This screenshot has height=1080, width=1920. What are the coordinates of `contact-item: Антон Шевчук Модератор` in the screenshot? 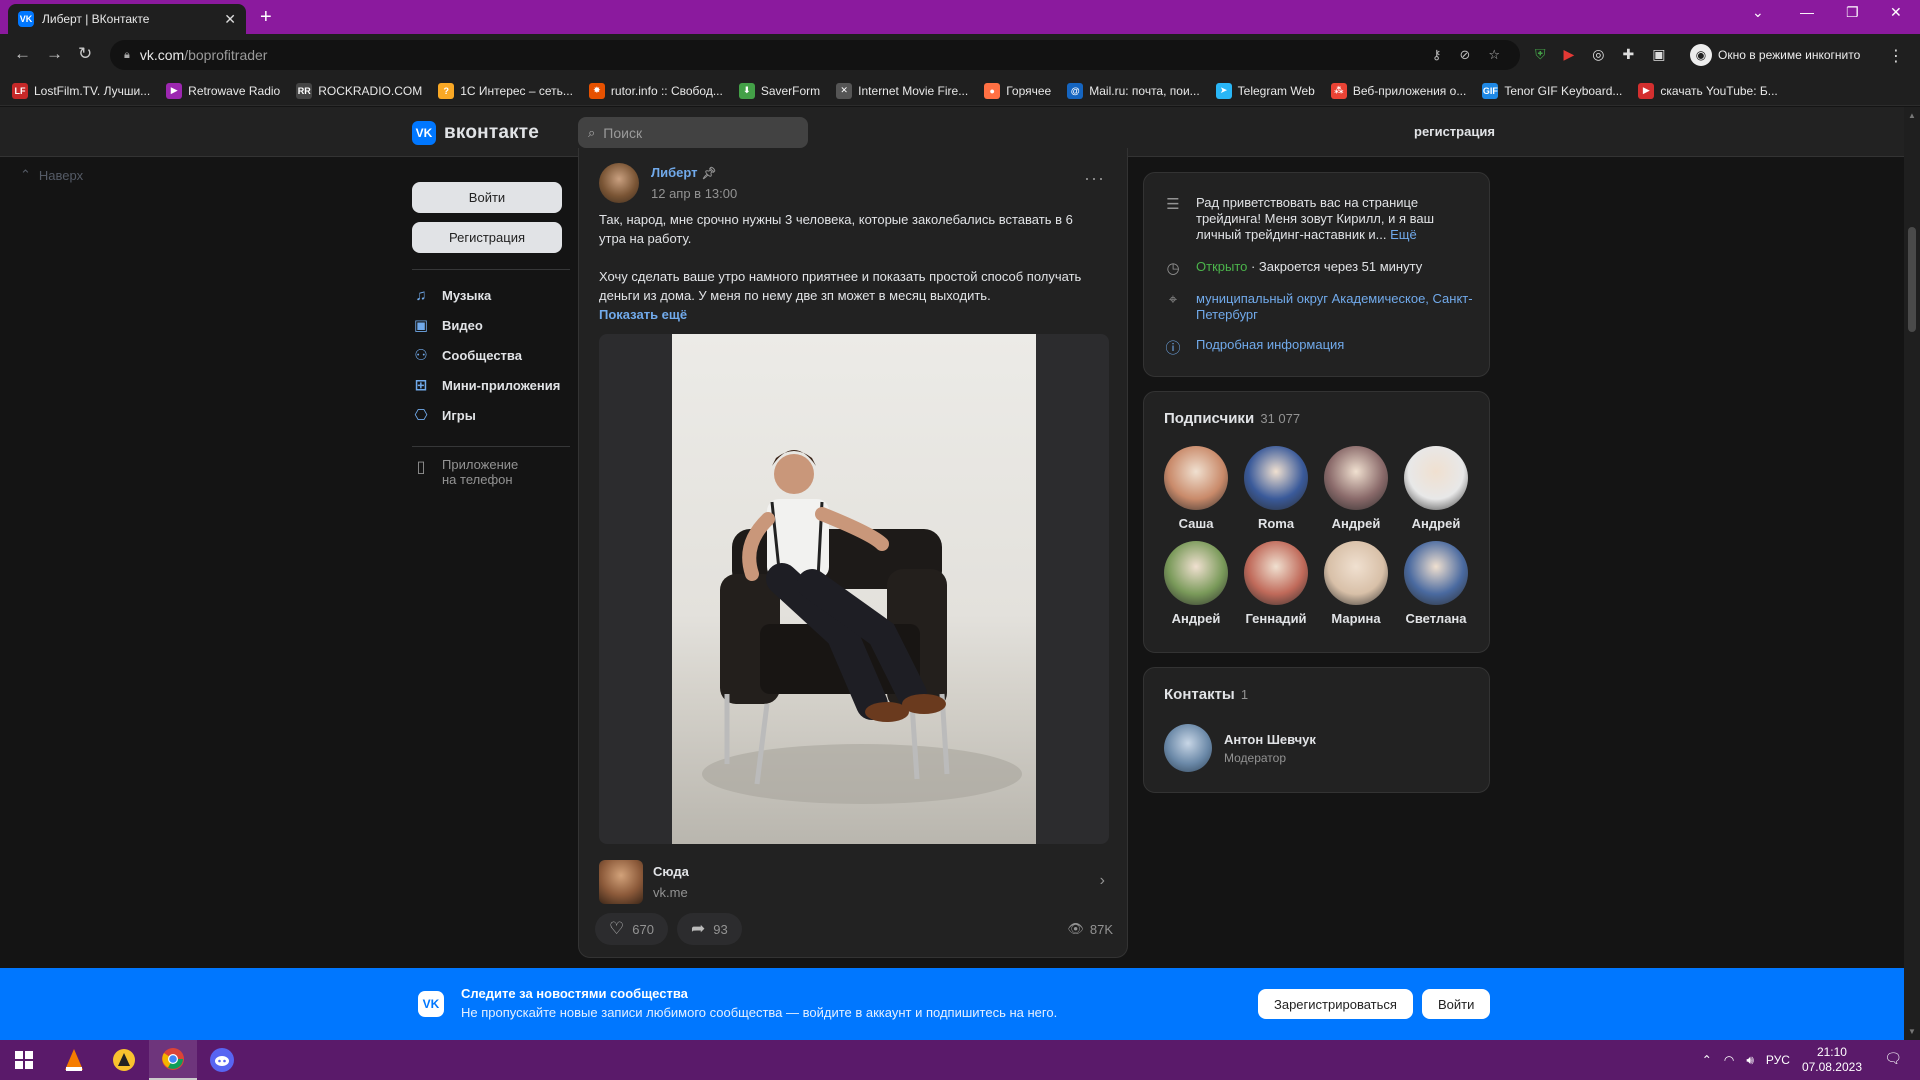 It's located at (1240, 748).